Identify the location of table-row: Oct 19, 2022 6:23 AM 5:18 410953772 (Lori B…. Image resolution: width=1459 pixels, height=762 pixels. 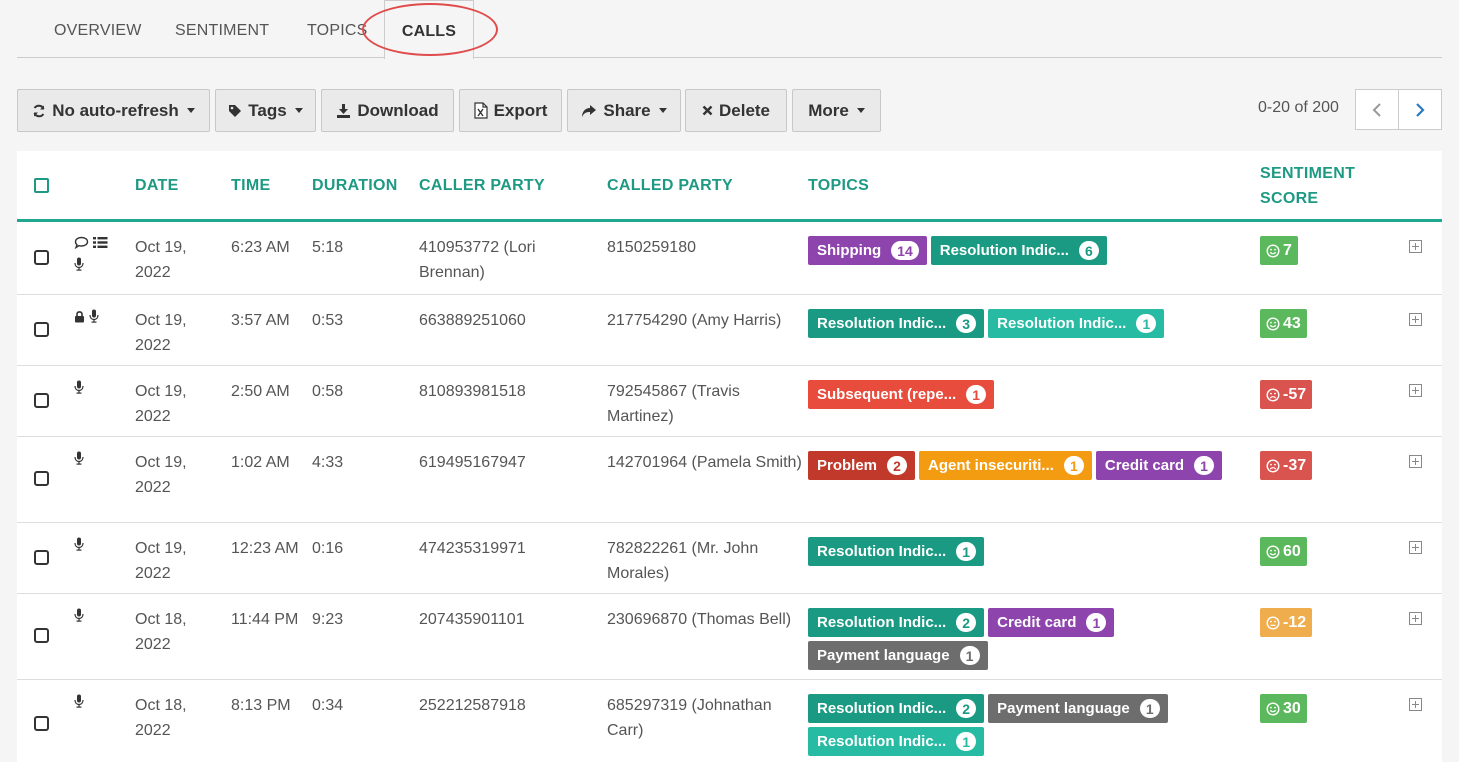
(729, 258).